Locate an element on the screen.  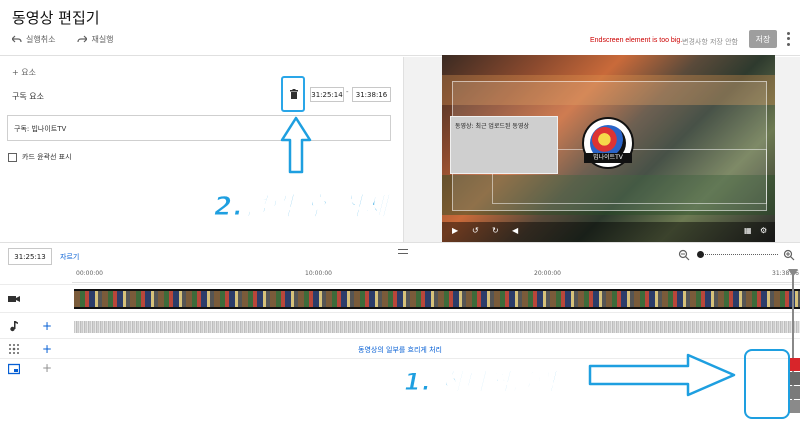
endscreen-element-stack is located at coordinates (794, 387).